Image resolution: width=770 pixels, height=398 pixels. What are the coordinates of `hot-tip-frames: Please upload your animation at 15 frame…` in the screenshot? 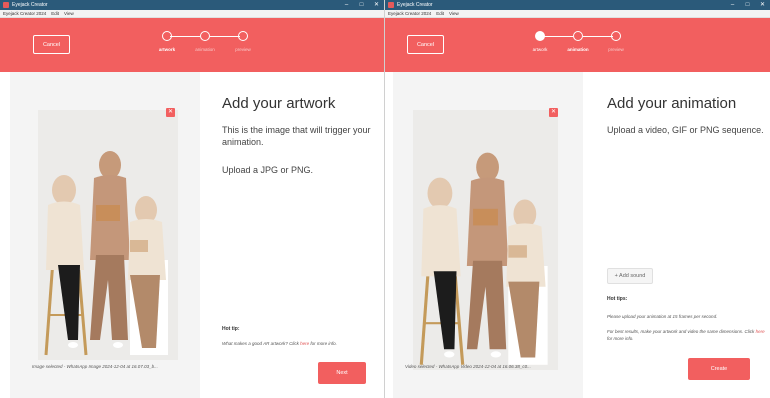 It's located at (662, 316).